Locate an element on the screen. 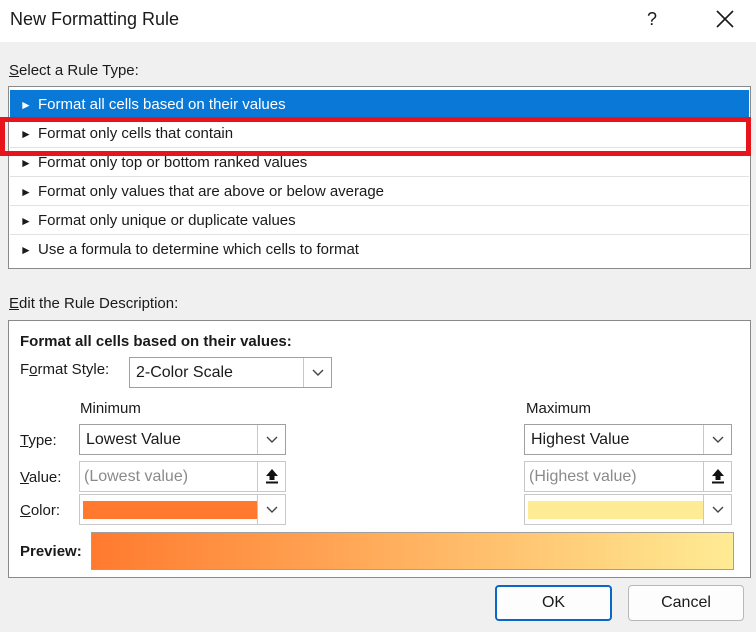 The height and width of the screenshot is (632, 756). description-heading: Format all cells based on their values: is located at coordinates (156, 341).